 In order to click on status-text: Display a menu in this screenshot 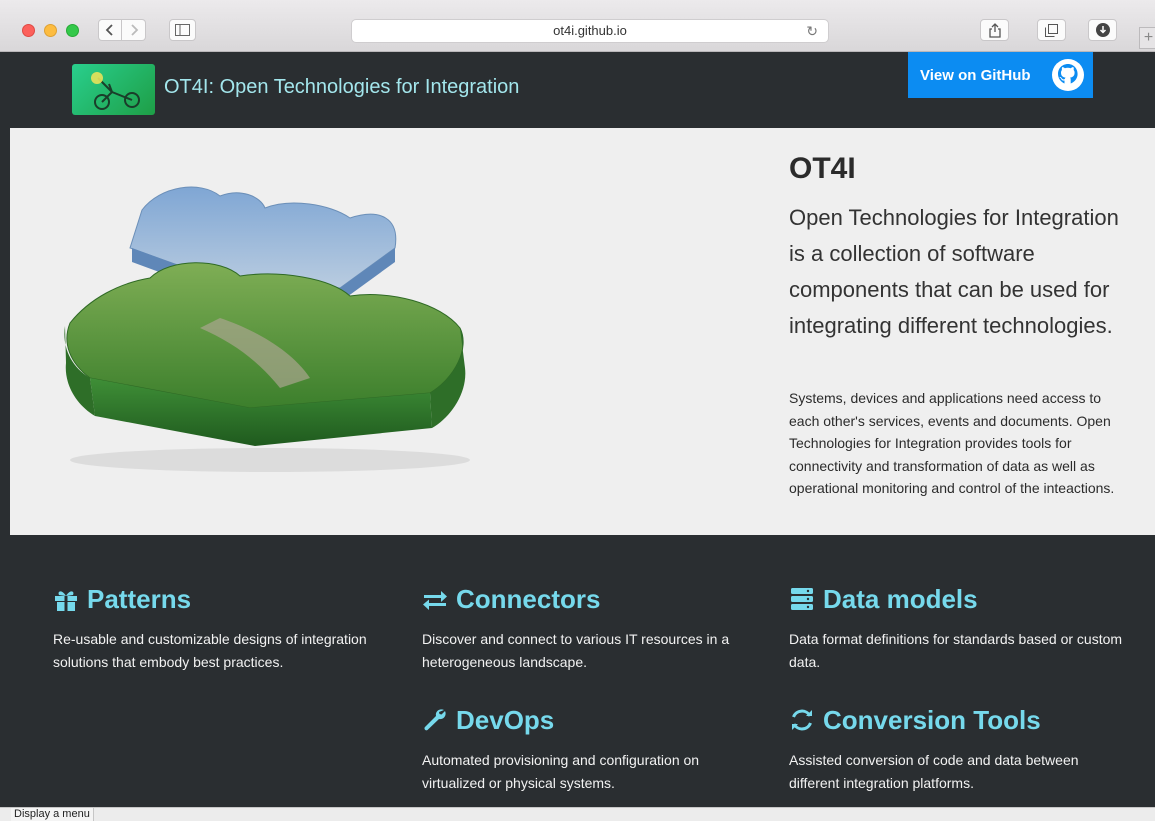, I will do `click(52, 814)`.